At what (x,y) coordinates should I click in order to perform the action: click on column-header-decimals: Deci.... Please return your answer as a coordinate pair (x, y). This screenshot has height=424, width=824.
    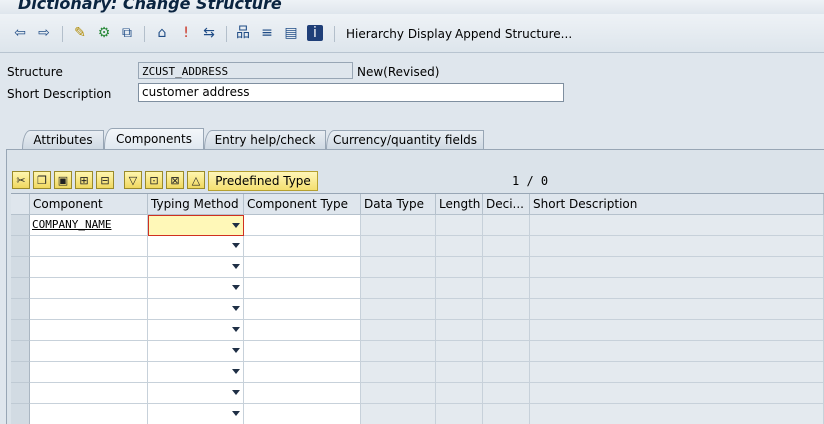
    Looking at the image, I should click on (506, 204).